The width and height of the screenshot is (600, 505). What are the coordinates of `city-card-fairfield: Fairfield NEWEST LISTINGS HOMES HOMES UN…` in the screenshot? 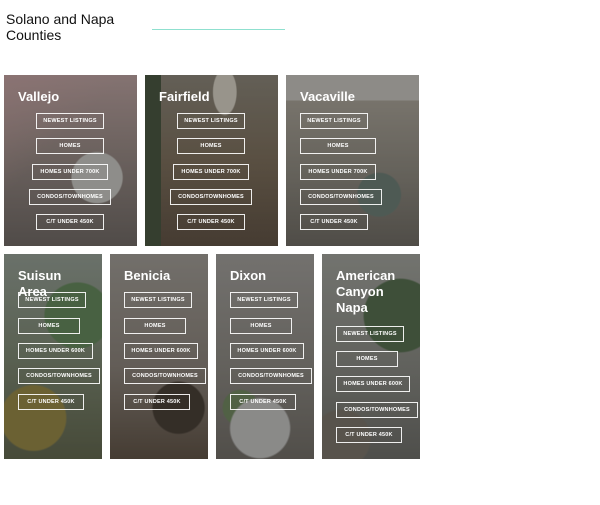 It's located at (211, 160).